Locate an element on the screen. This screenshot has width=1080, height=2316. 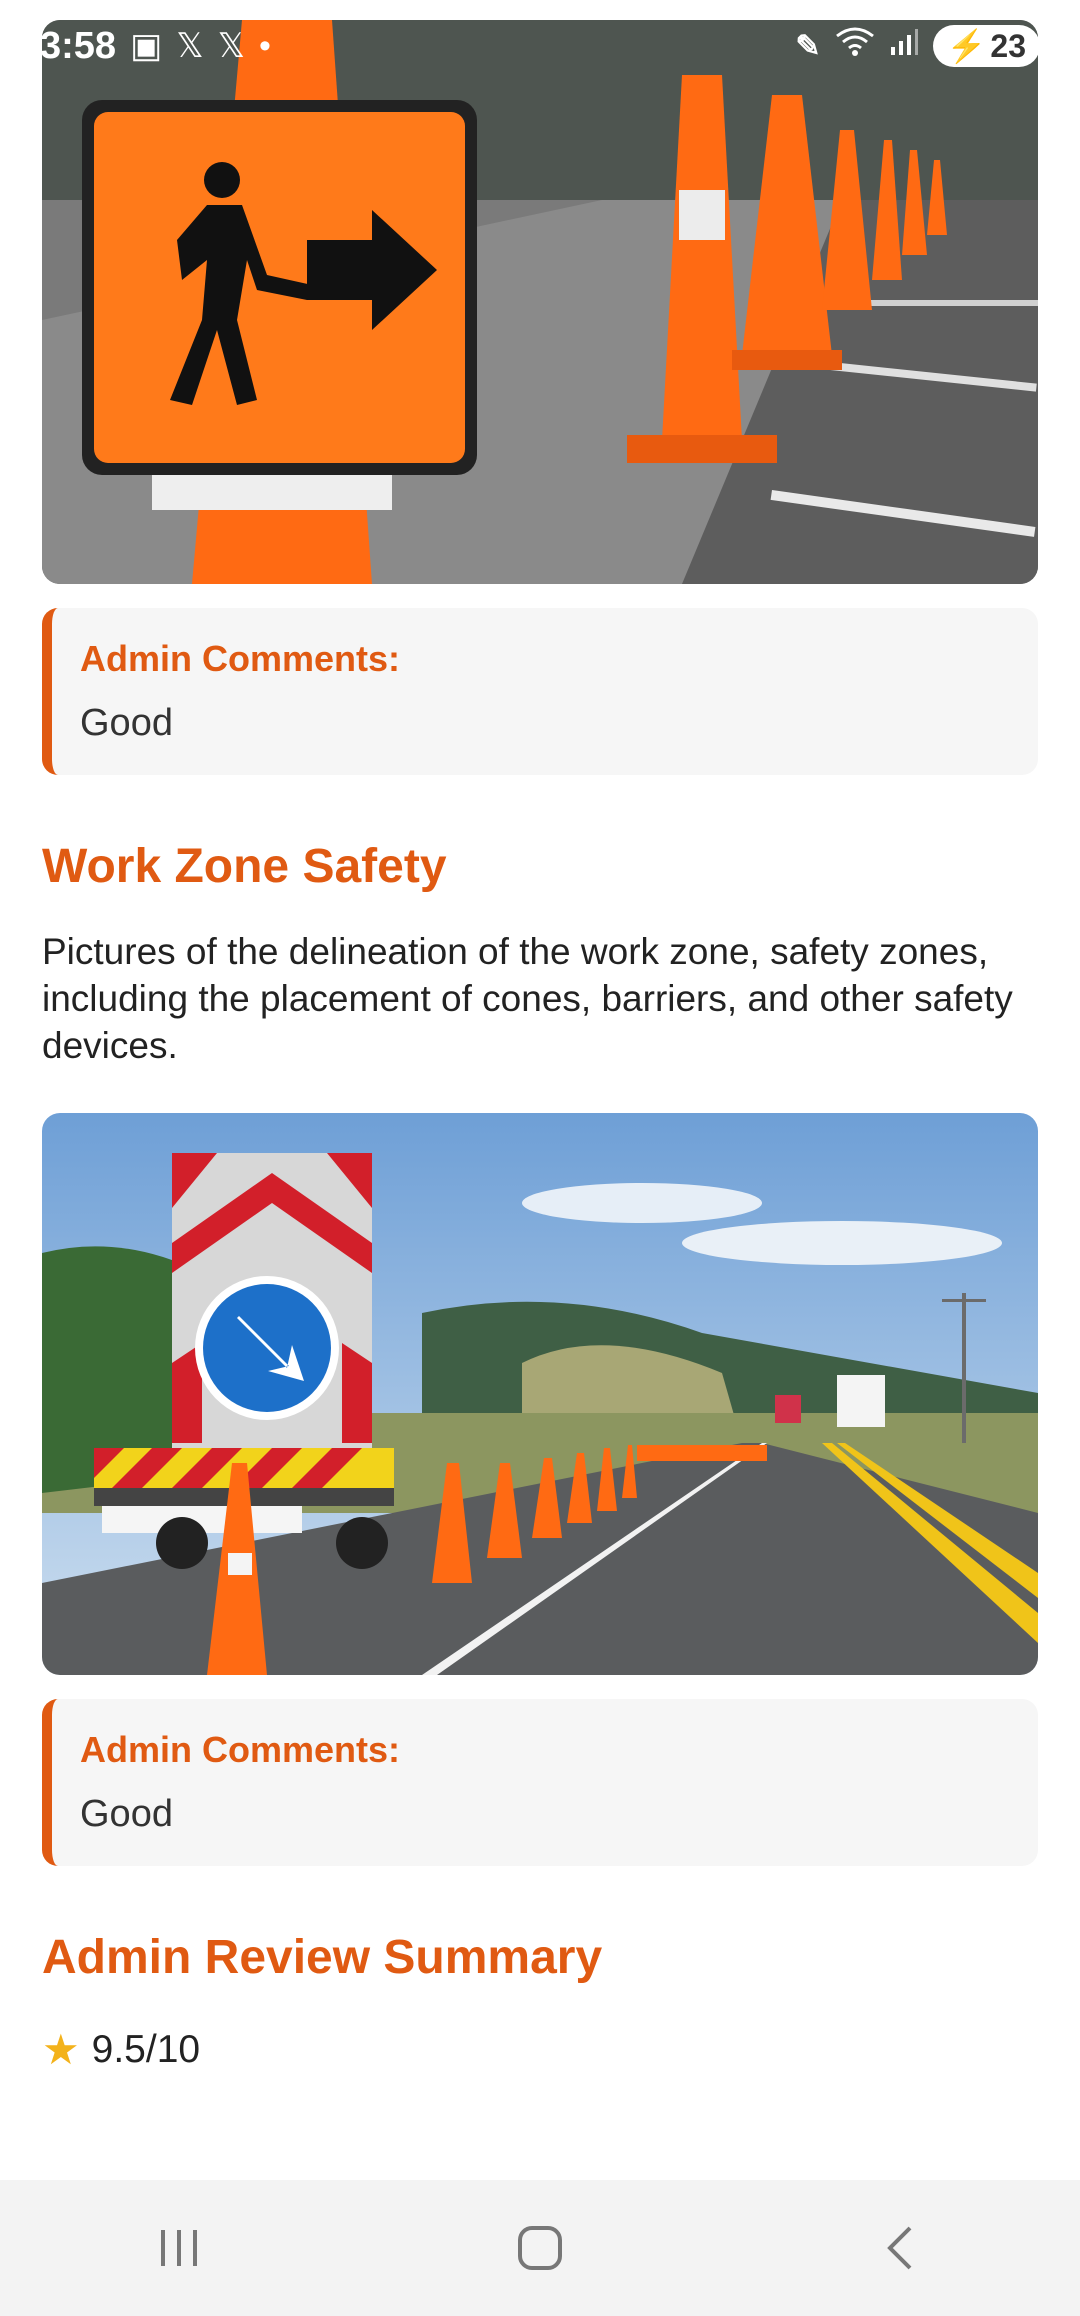
battery-indicator: ⚡ 23 is located at coordinates (986, 46).